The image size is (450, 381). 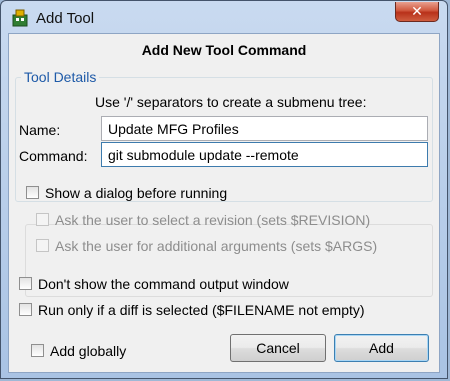 I want to click on name-field, so click(x=264, y=128).